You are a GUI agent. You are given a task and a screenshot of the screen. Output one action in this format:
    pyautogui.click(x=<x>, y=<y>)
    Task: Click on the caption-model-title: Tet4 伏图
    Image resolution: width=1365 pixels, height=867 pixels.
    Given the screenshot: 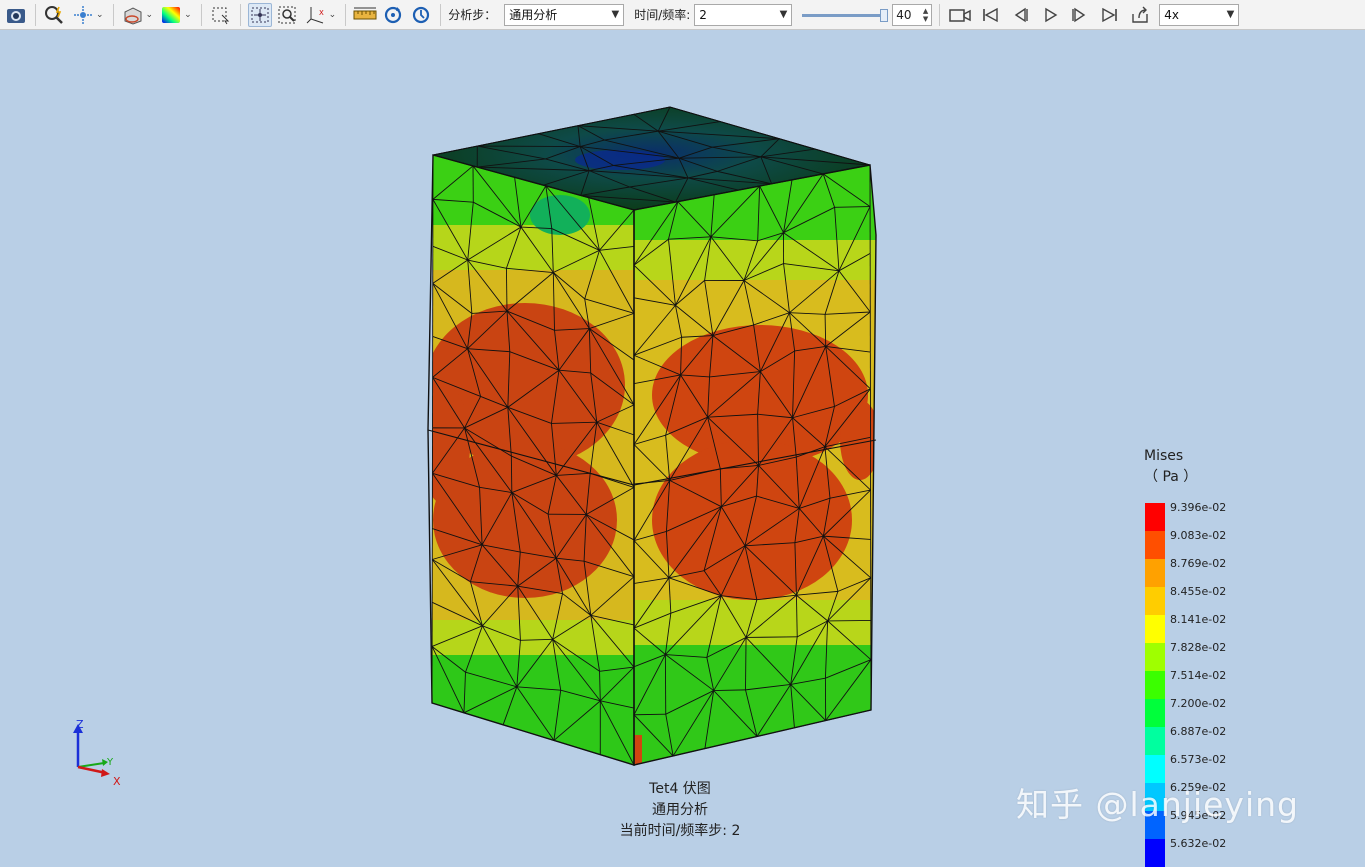 What is the action you would take?
    pyautogui.click(x=680, y=788)
    